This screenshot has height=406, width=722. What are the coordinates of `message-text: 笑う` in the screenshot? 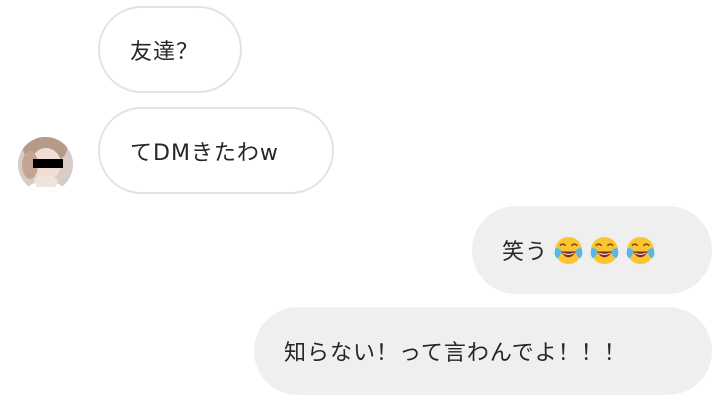 It's located at (525, 252).